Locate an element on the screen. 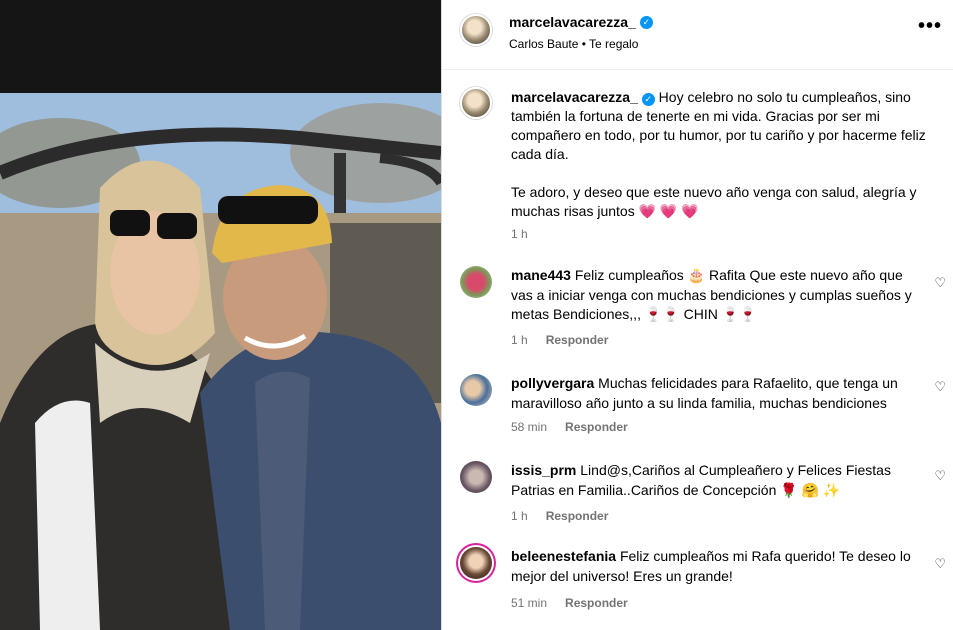 The image size is (953, 630). caption-author-username: marcelavacarezza_ is located at coordinates (574, 97).